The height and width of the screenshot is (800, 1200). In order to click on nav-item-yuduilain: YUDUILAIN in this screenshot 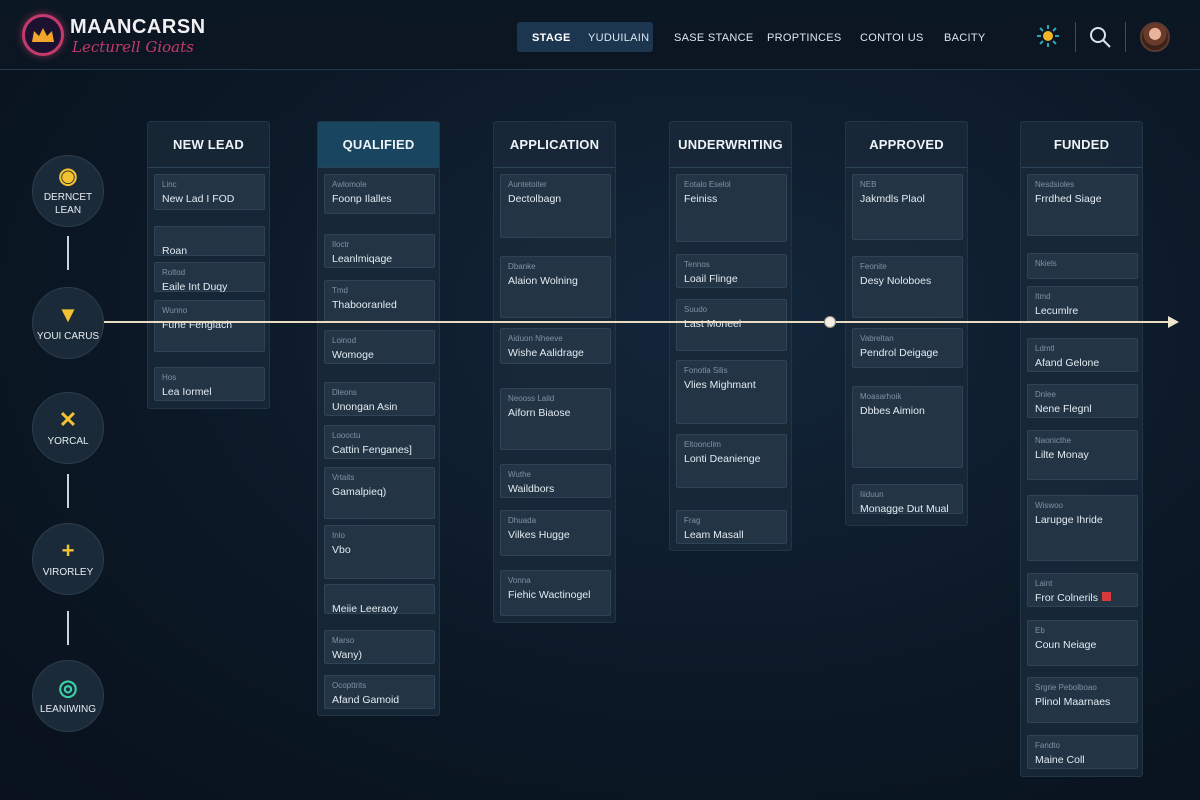, I will do `click(618, 38)`.